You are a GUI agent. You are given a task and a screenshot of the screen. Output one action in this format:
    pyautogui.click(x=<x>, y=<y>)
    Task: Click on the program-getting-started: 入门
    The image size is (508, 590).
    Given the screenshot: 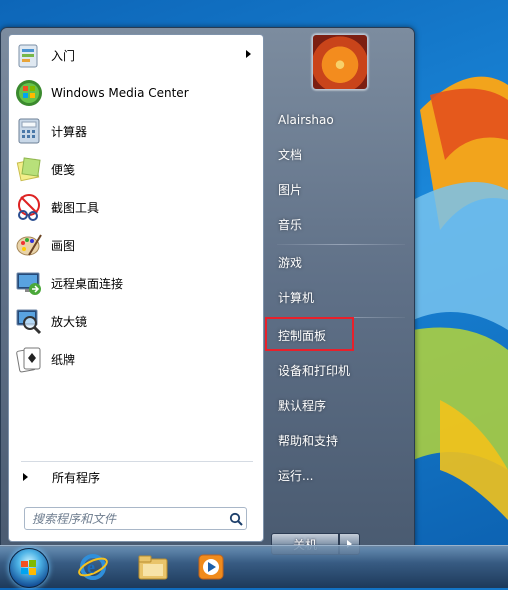 What is the action you would take?
    pyautogui.click(x=136, y=55)
    